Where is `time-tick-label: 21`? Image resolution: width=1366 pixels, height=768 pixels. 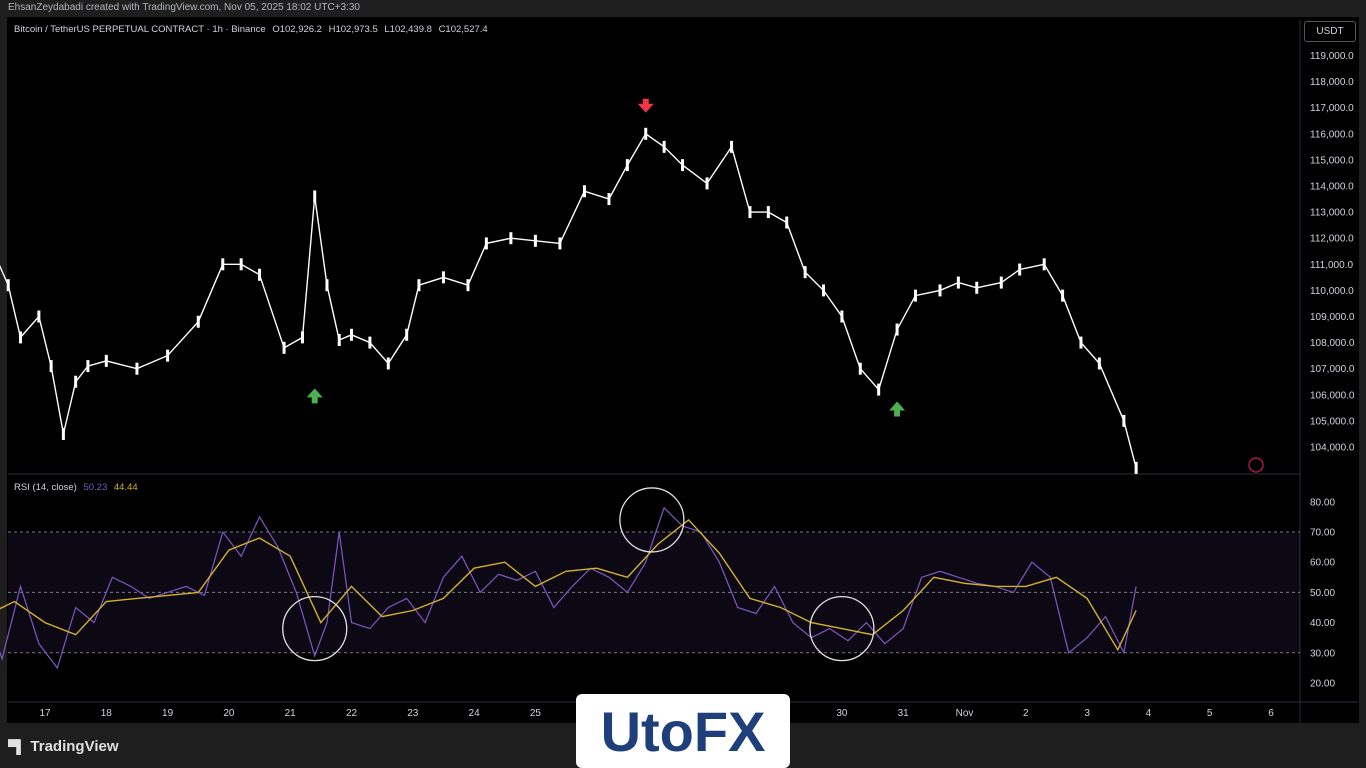 time-tick-label: 21 is located at coordinates (291, 713).